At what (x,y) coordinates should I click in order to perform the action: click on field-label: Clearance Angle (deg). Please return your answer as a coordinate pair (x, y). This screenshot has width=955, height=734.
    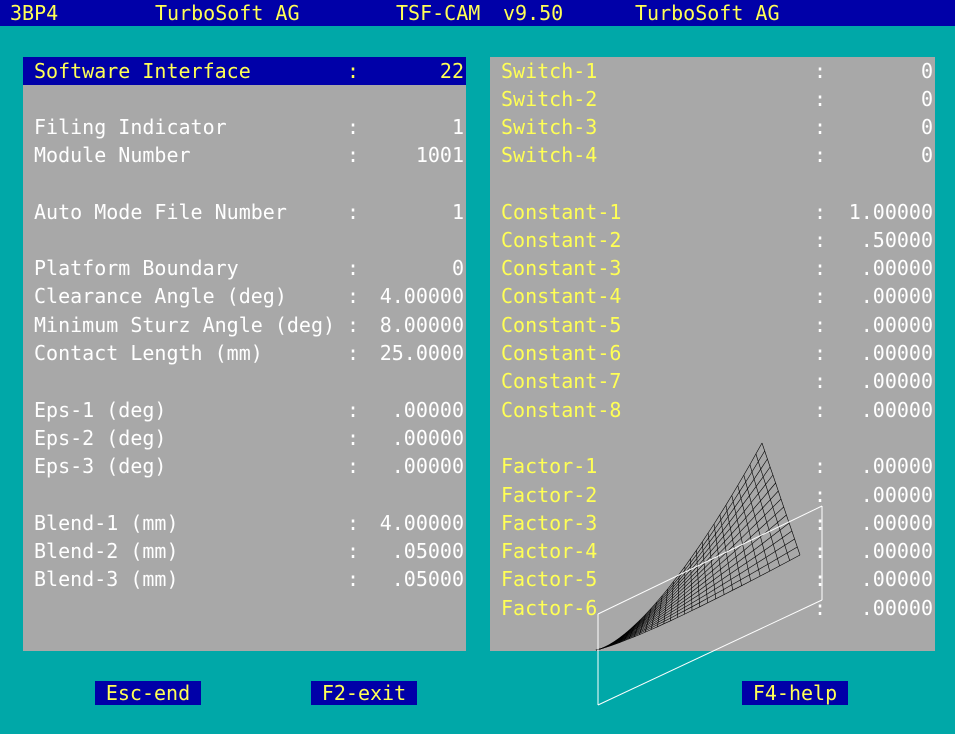
    Looking at the image, I should click on (160, 296).